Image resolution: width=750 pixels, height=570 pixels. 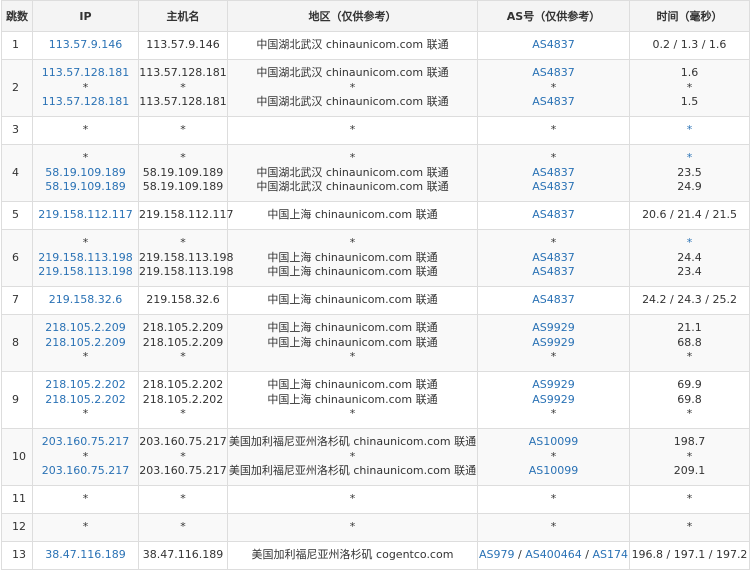 I want to click on hostname-text: 218.105.2.202, so click(x=183, y=399).